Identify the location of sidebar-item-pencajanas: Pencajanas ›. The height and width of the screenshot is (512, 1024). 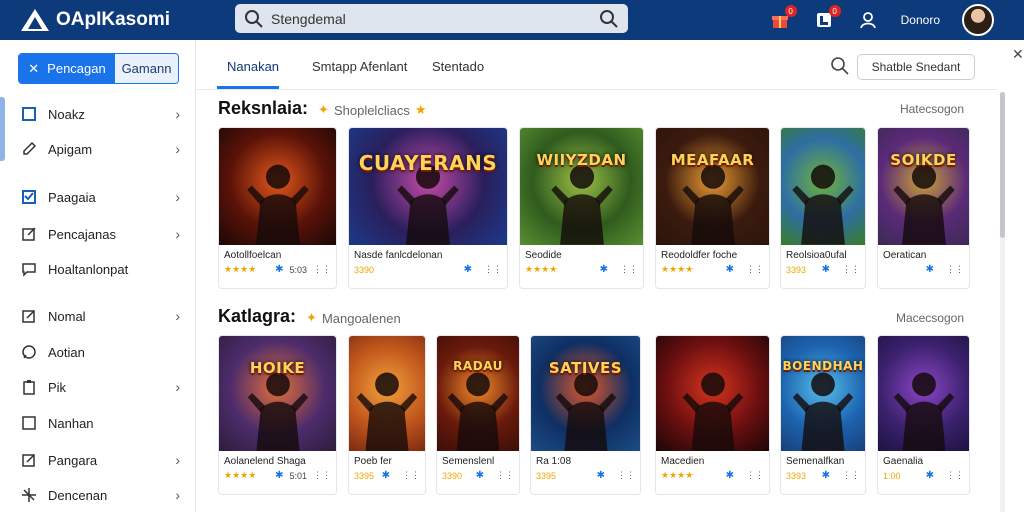
(100, 234).